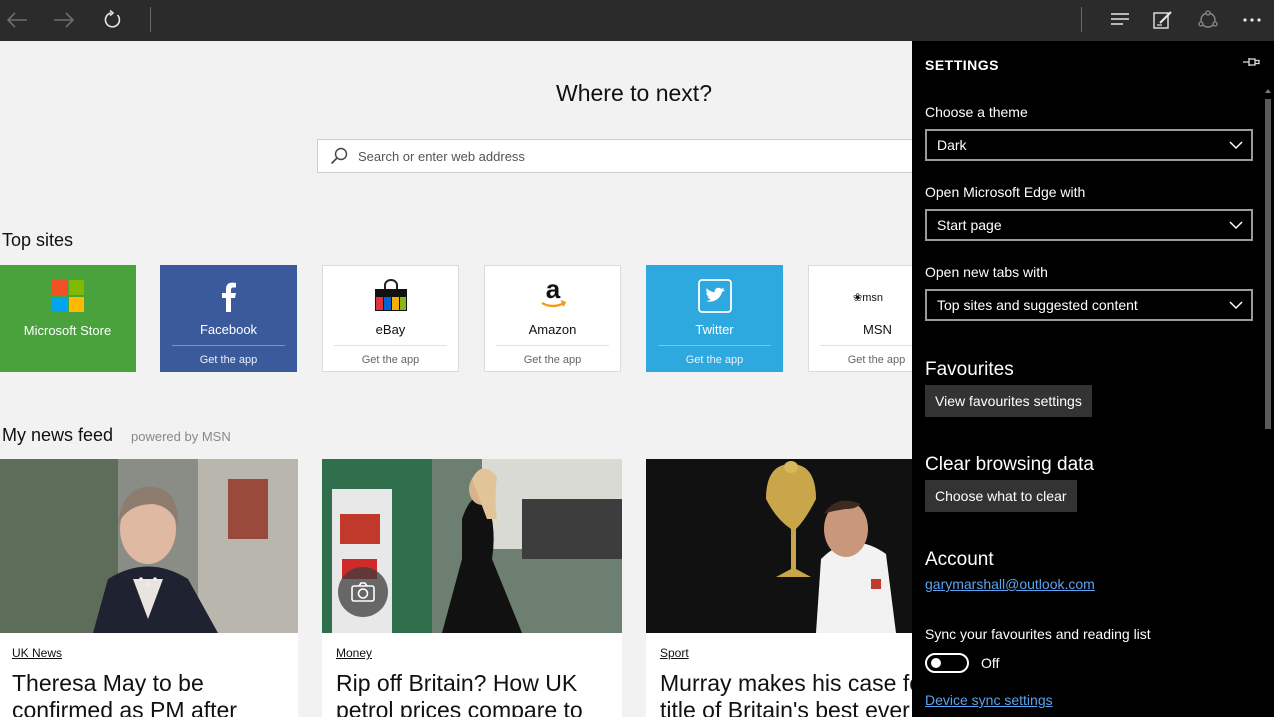 The height and width of the screenshot is (717, 1274). Describe the element at coordinates (990, 663) in the screenshot. I see `sync-state: Off` at that location.